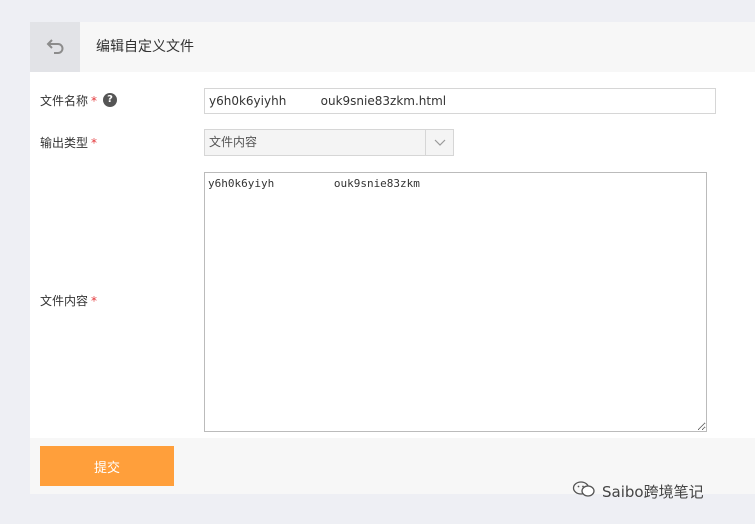 The height and width of the screenshot is (524, 755). What do you see at coordinates (145, 47) in the screenshot?
I see `page-title: 编辑自定义文件` at bounding box center [145, 47].